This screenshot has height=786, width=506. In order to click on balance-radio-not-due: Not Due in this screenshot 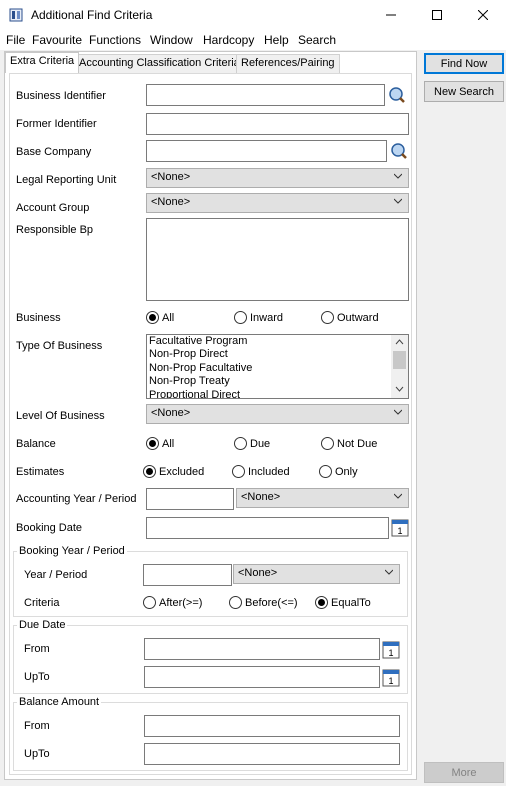, I will do `click(349, 443)`.